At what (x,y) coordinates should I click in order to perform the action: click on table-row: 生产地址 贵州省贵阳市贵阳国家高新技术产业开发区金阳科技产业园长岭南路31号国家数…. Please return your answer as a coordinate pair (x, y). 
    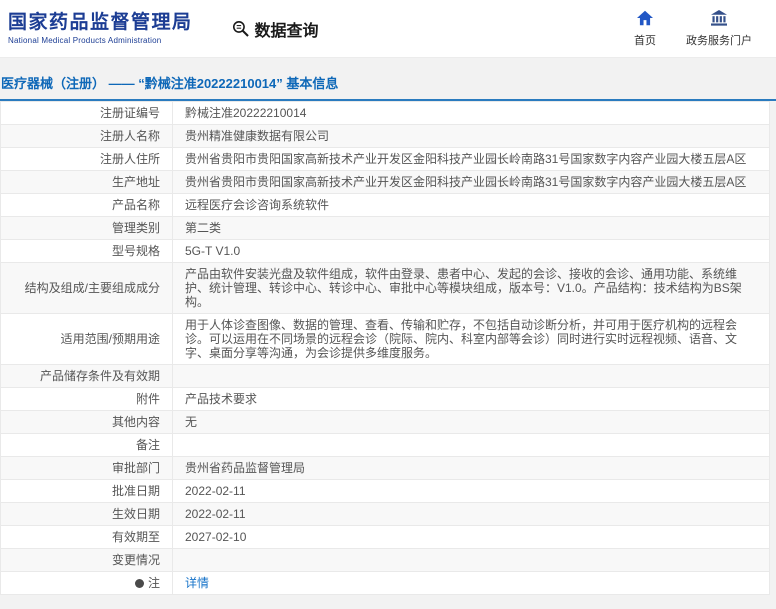
    Looking at the image, I should click on (385, 182).